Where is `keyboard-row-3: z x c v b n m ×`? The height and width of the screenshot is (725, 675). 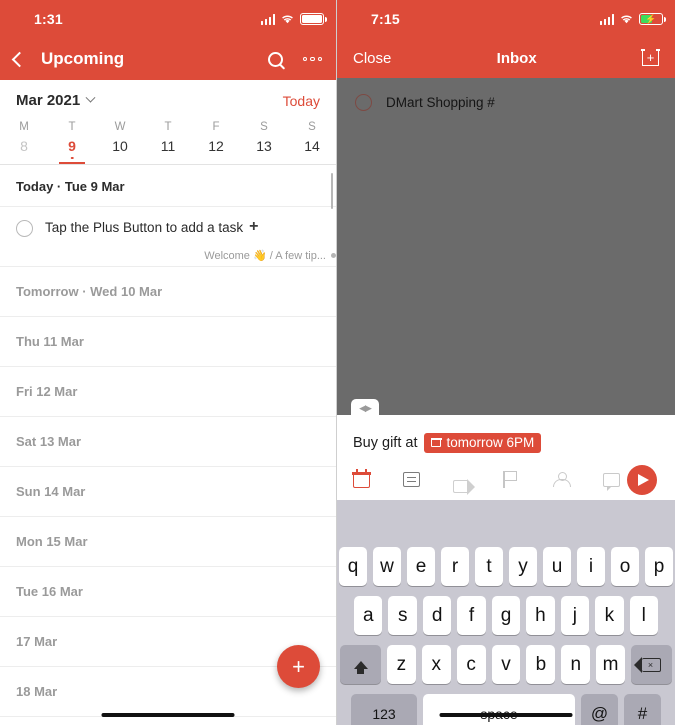
keyboard-row-3: z x c v b n m × is located at coordinates (506, 664).